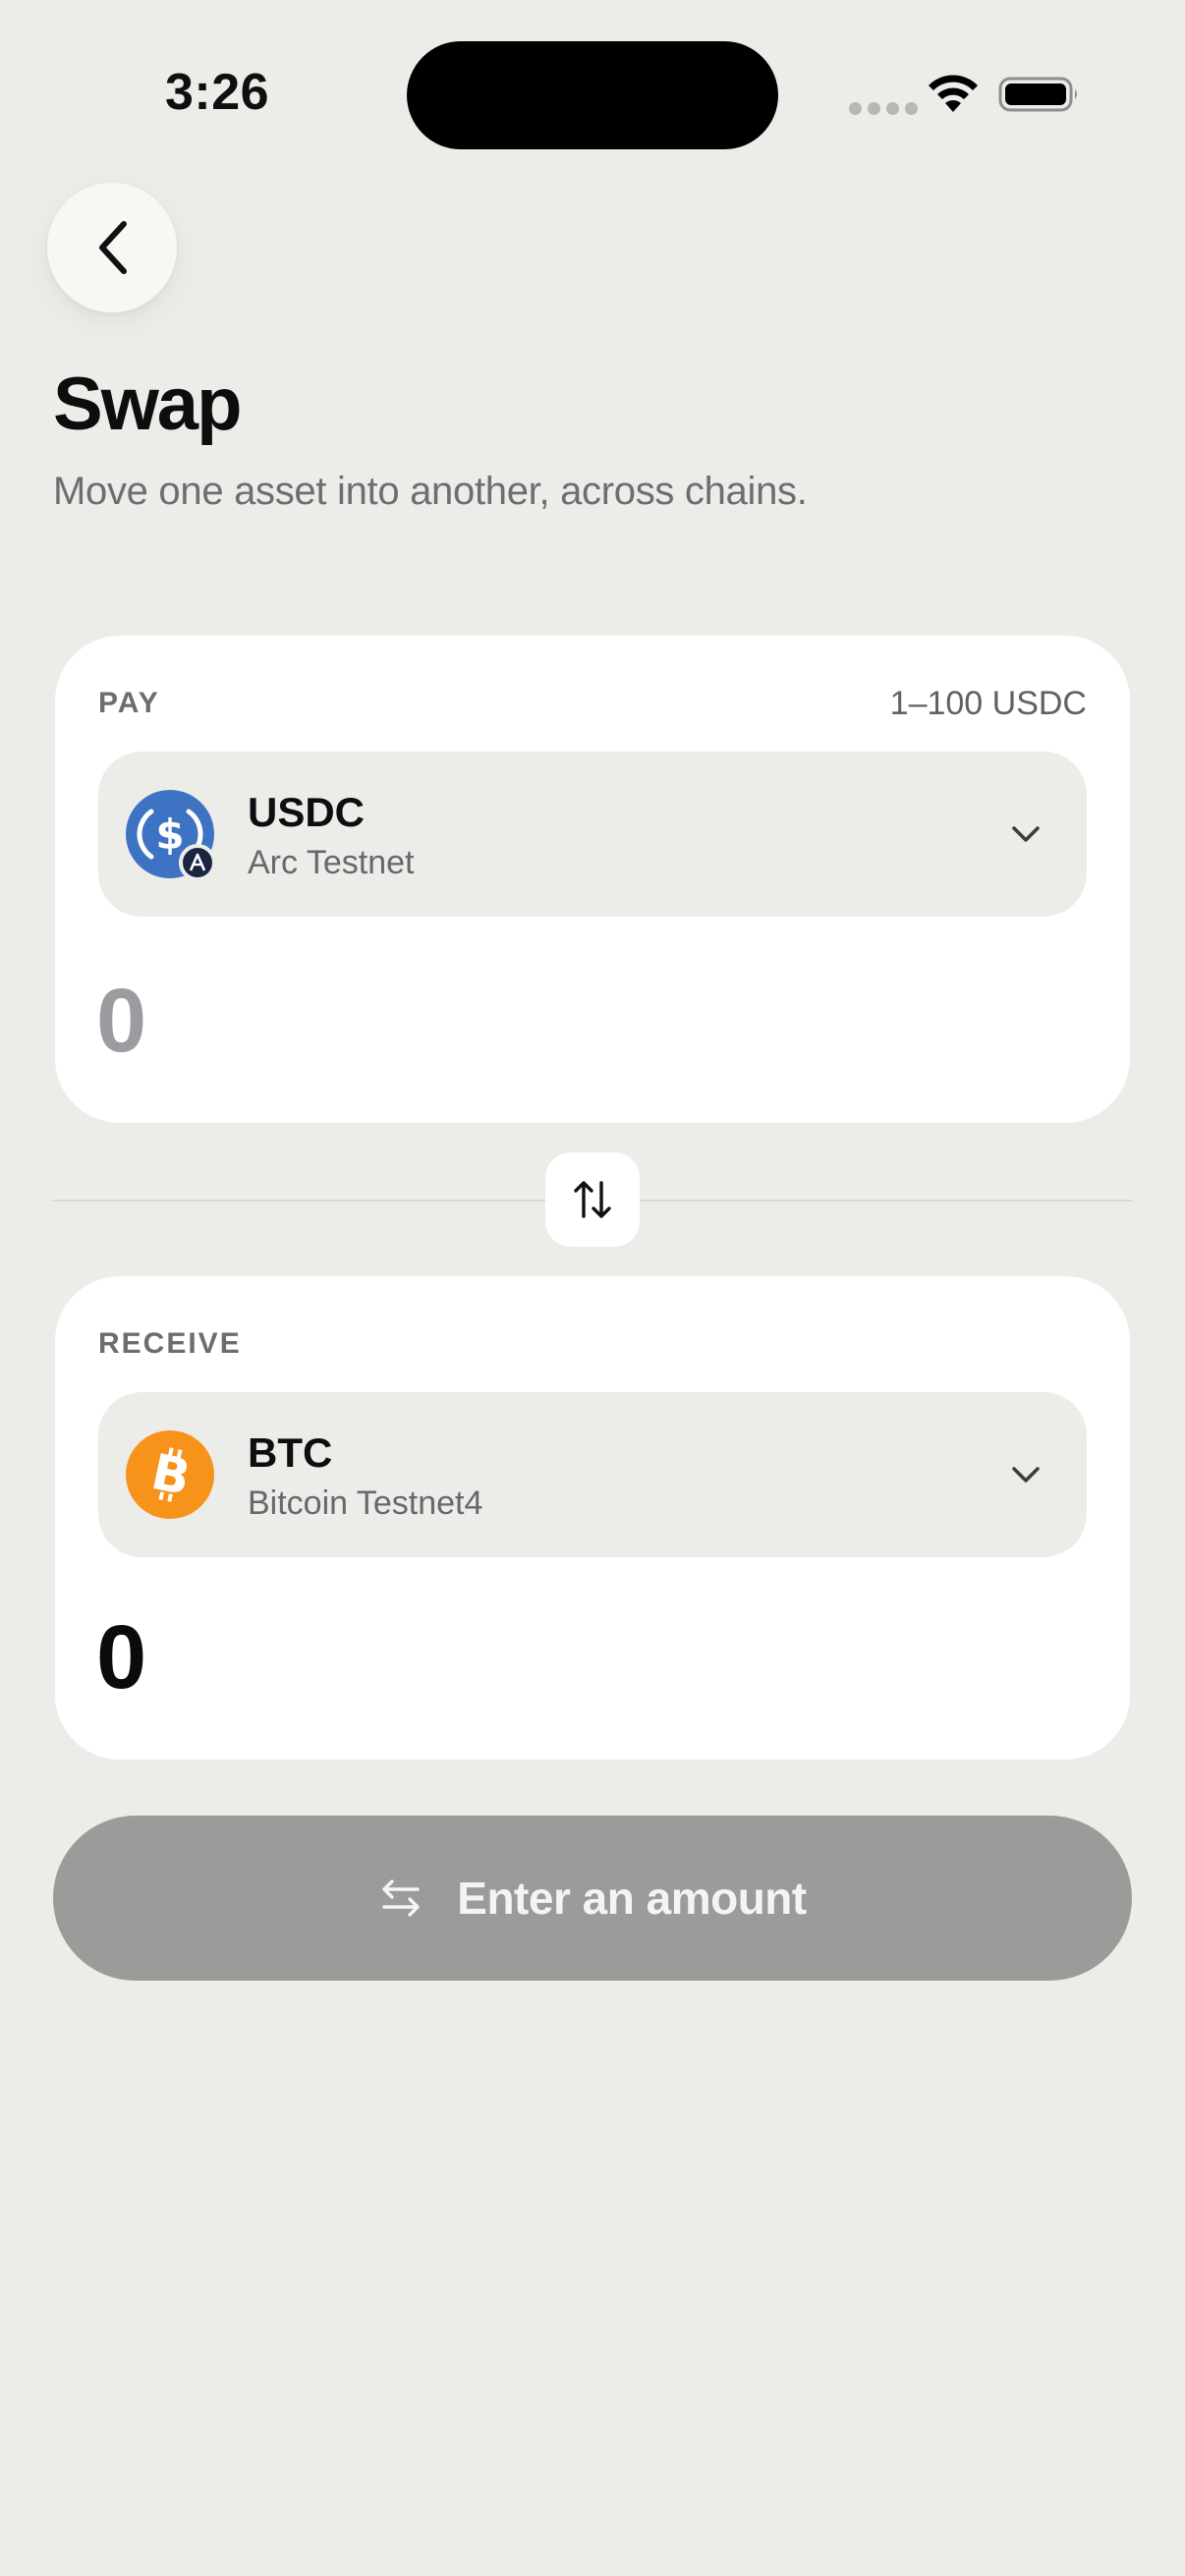 Image resolution: width=1185 pixels, height=2576 pixels. Describe the element at coordinates (121, 1021) in the screenshot. I see `pay-amount-input: 0` at that location.